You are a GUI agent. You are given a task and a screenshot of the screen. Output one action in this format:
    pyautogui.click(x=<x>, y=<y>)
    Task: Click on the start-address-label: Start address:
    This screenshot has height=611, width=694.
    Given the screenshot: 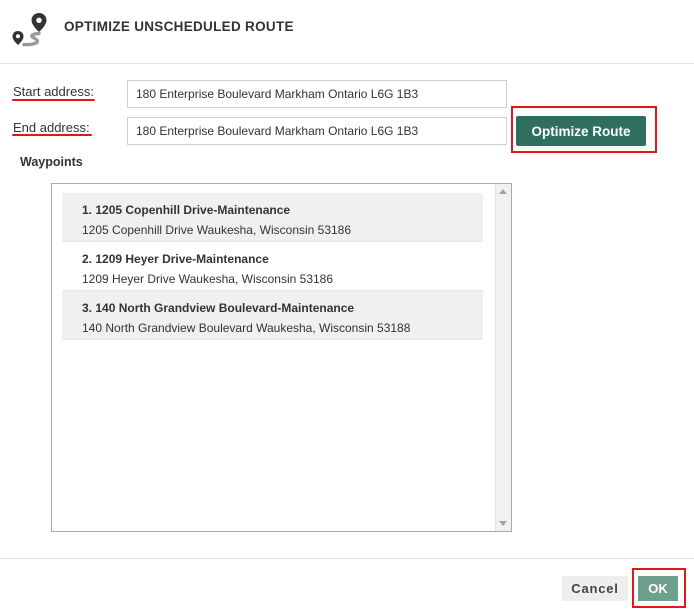 What is the action you would take?
    pyautogui.click(x=53, y=91)
    